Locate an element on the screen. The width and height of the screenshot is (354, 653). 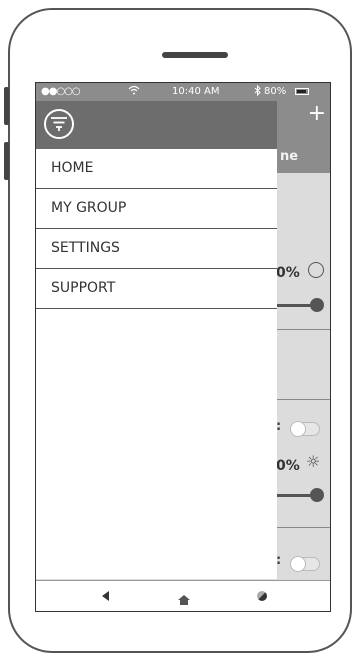
light-level-value: 0% is located at coordinates (288, 466).